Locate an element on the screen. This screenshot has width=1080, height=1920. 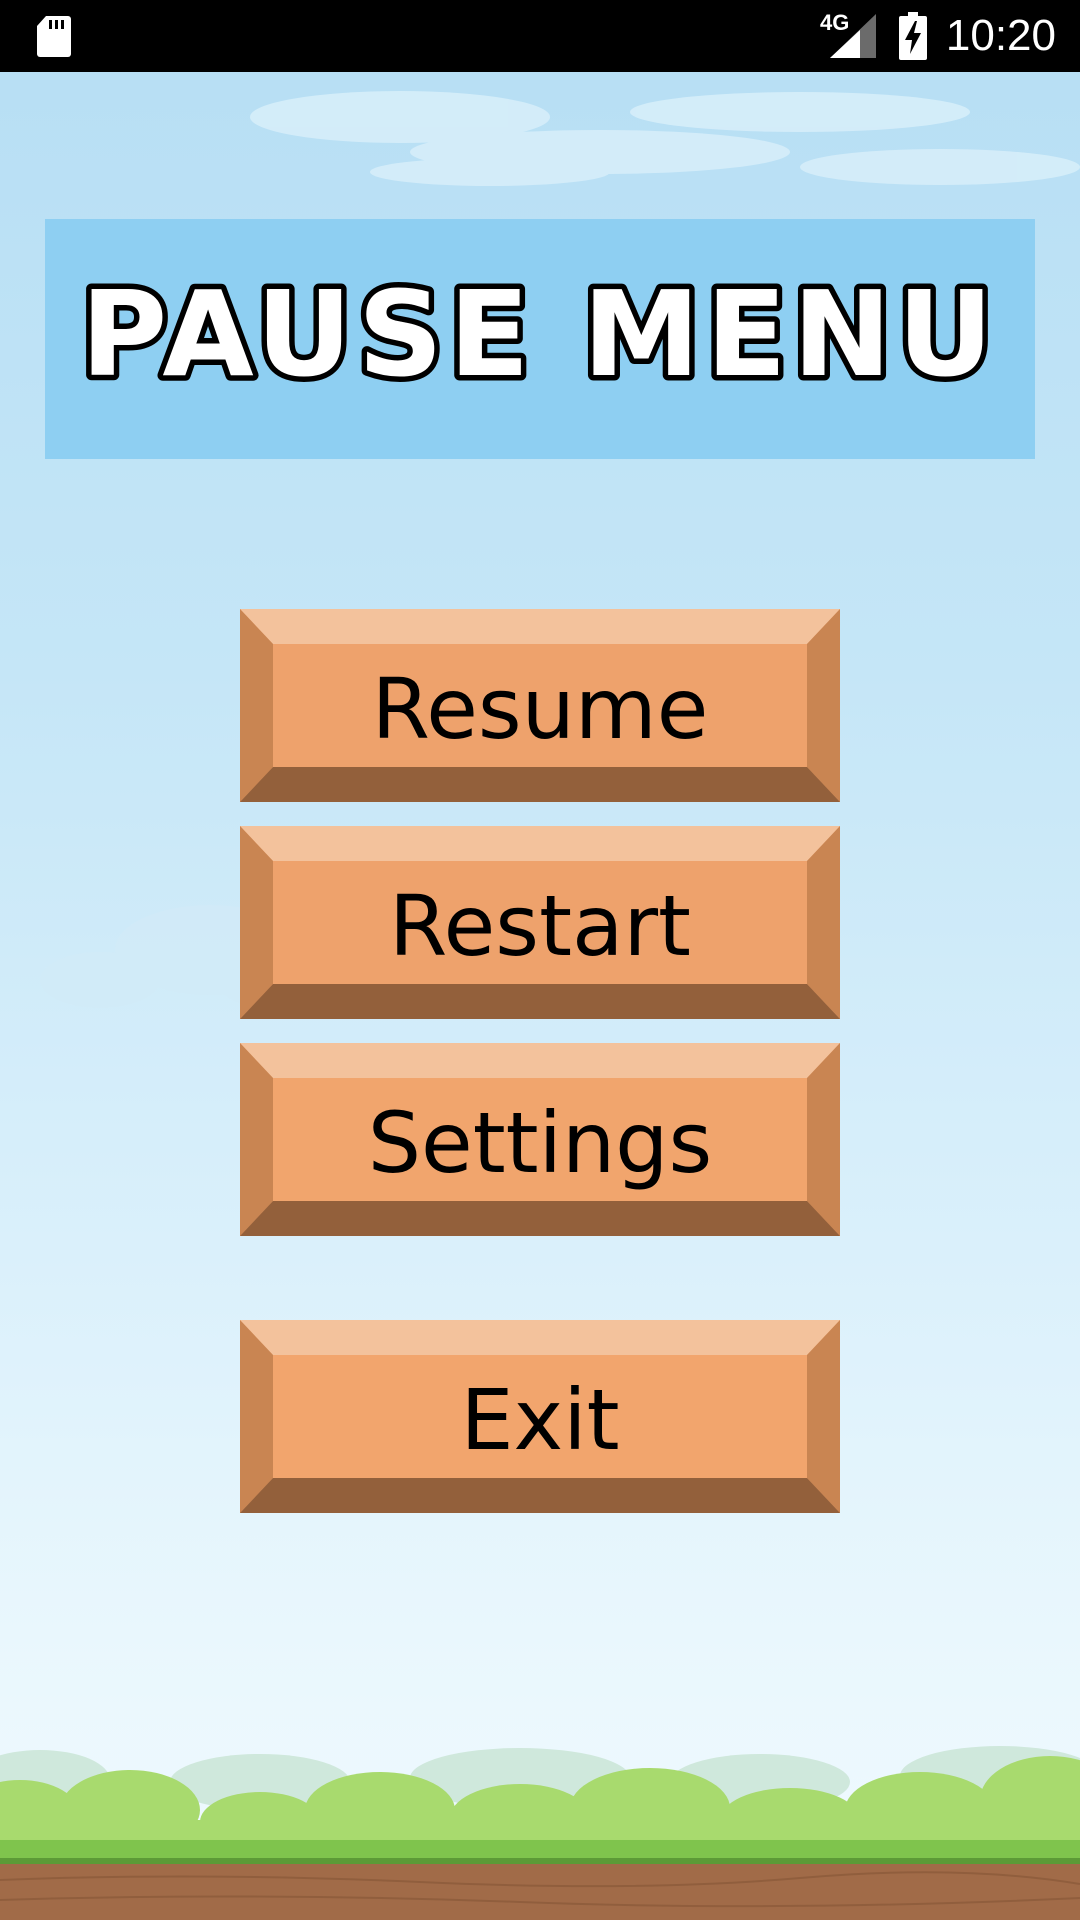
settings-button: Settings is located at coordinates (540, 1139).